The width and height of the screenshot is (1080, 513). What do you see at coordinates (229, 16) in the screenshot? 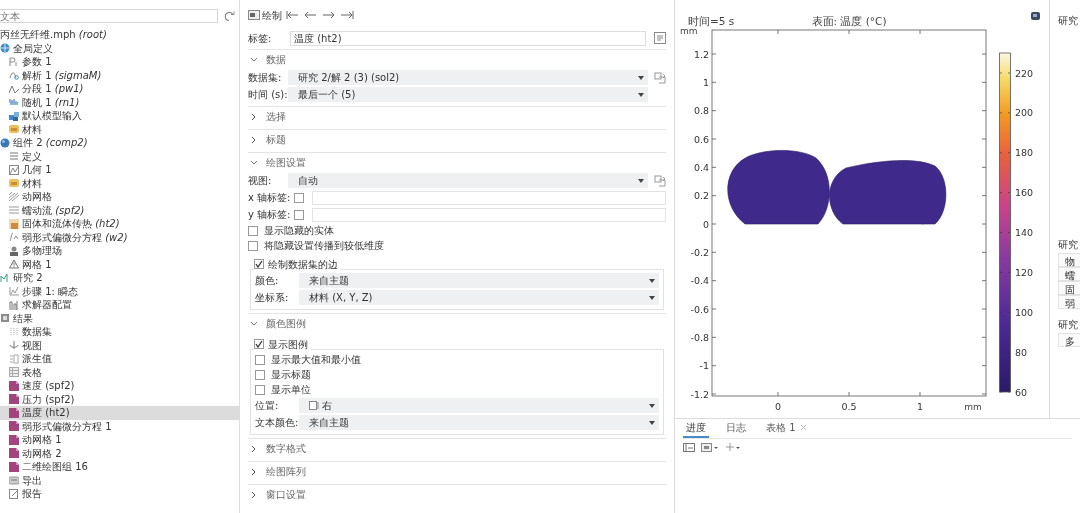
I see `refresh-icon` at bounding box center [229, 16].